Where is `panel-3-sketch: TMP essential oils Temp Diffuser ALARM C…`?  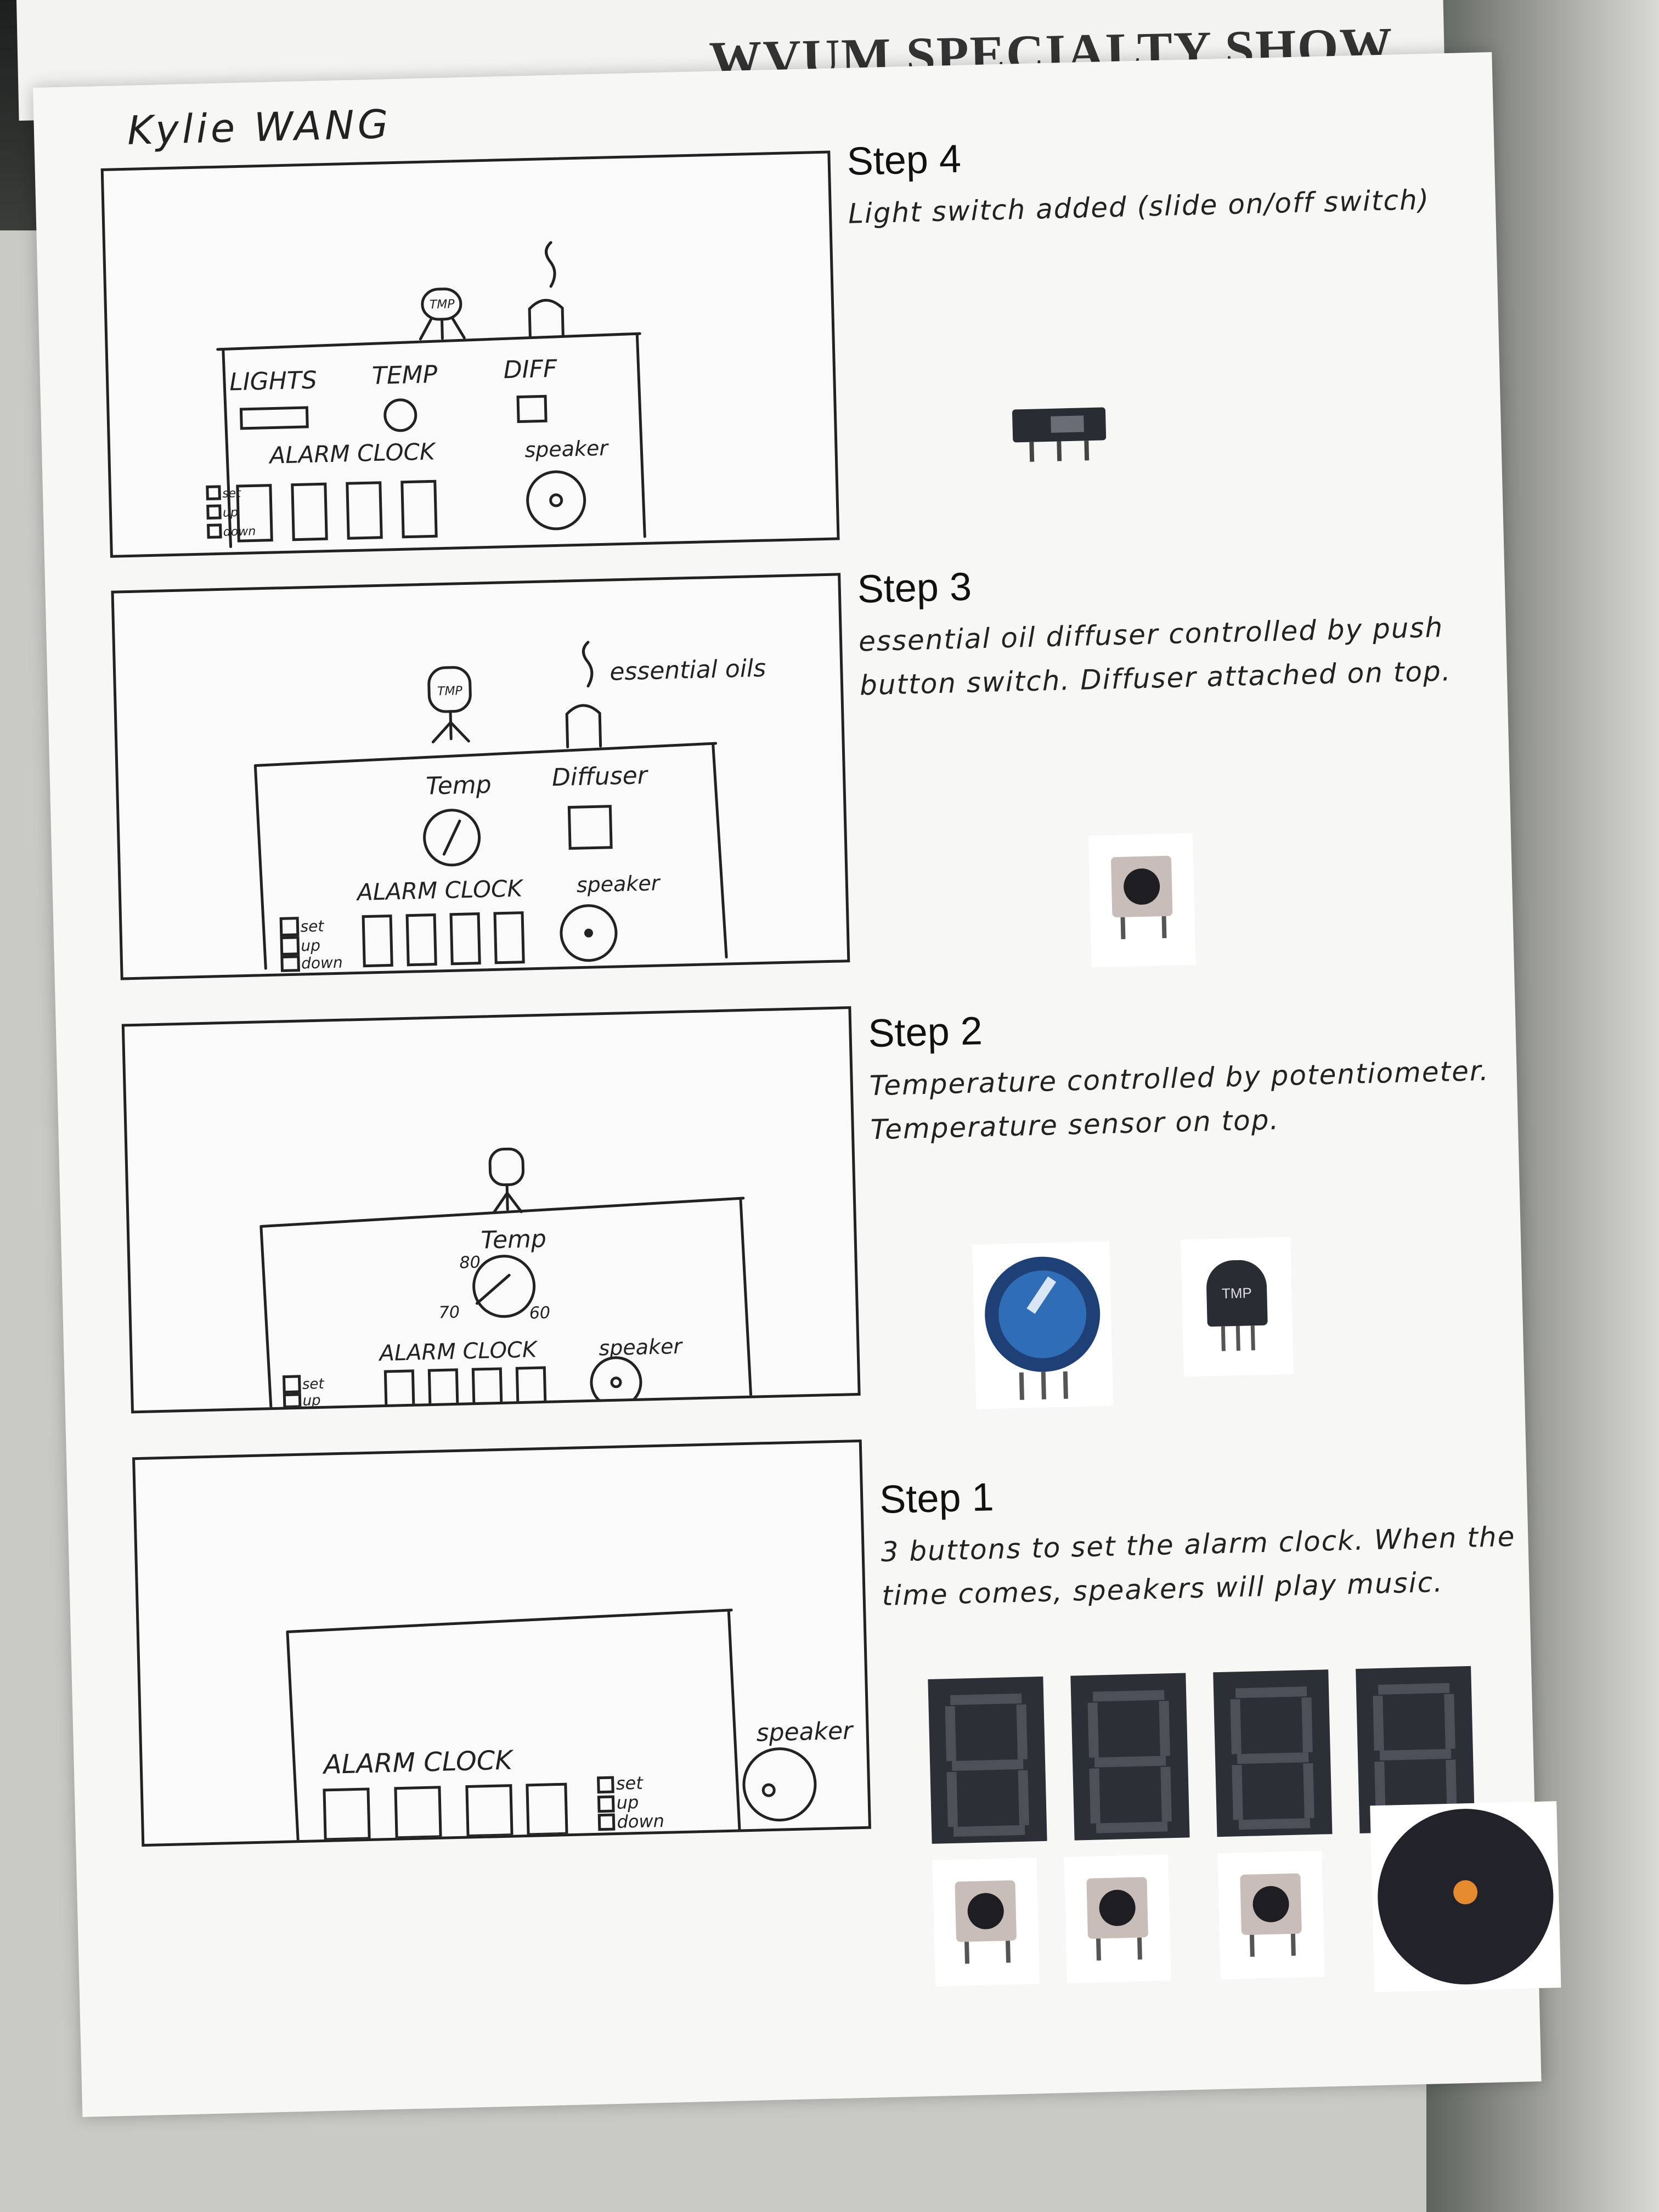 panel-3-sketch: TMP essential oils Temp Diffuser ALARM C… is located at coordinates (509, 807).